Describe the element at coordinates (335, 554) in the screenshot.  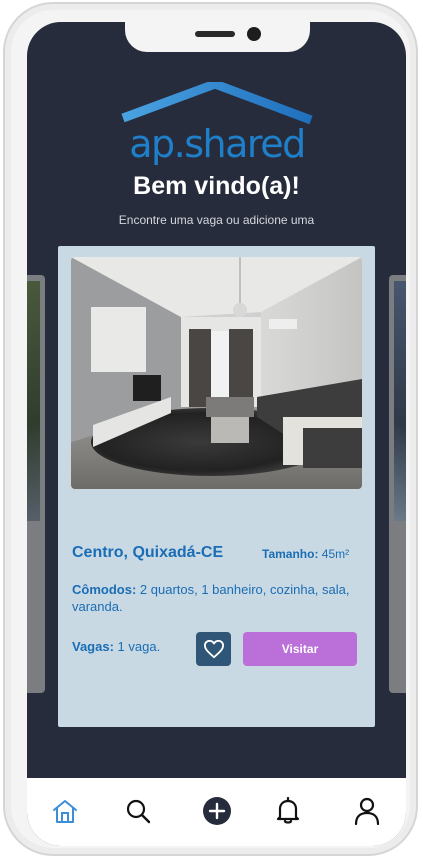
I see `size-value: 45m²` at that location.